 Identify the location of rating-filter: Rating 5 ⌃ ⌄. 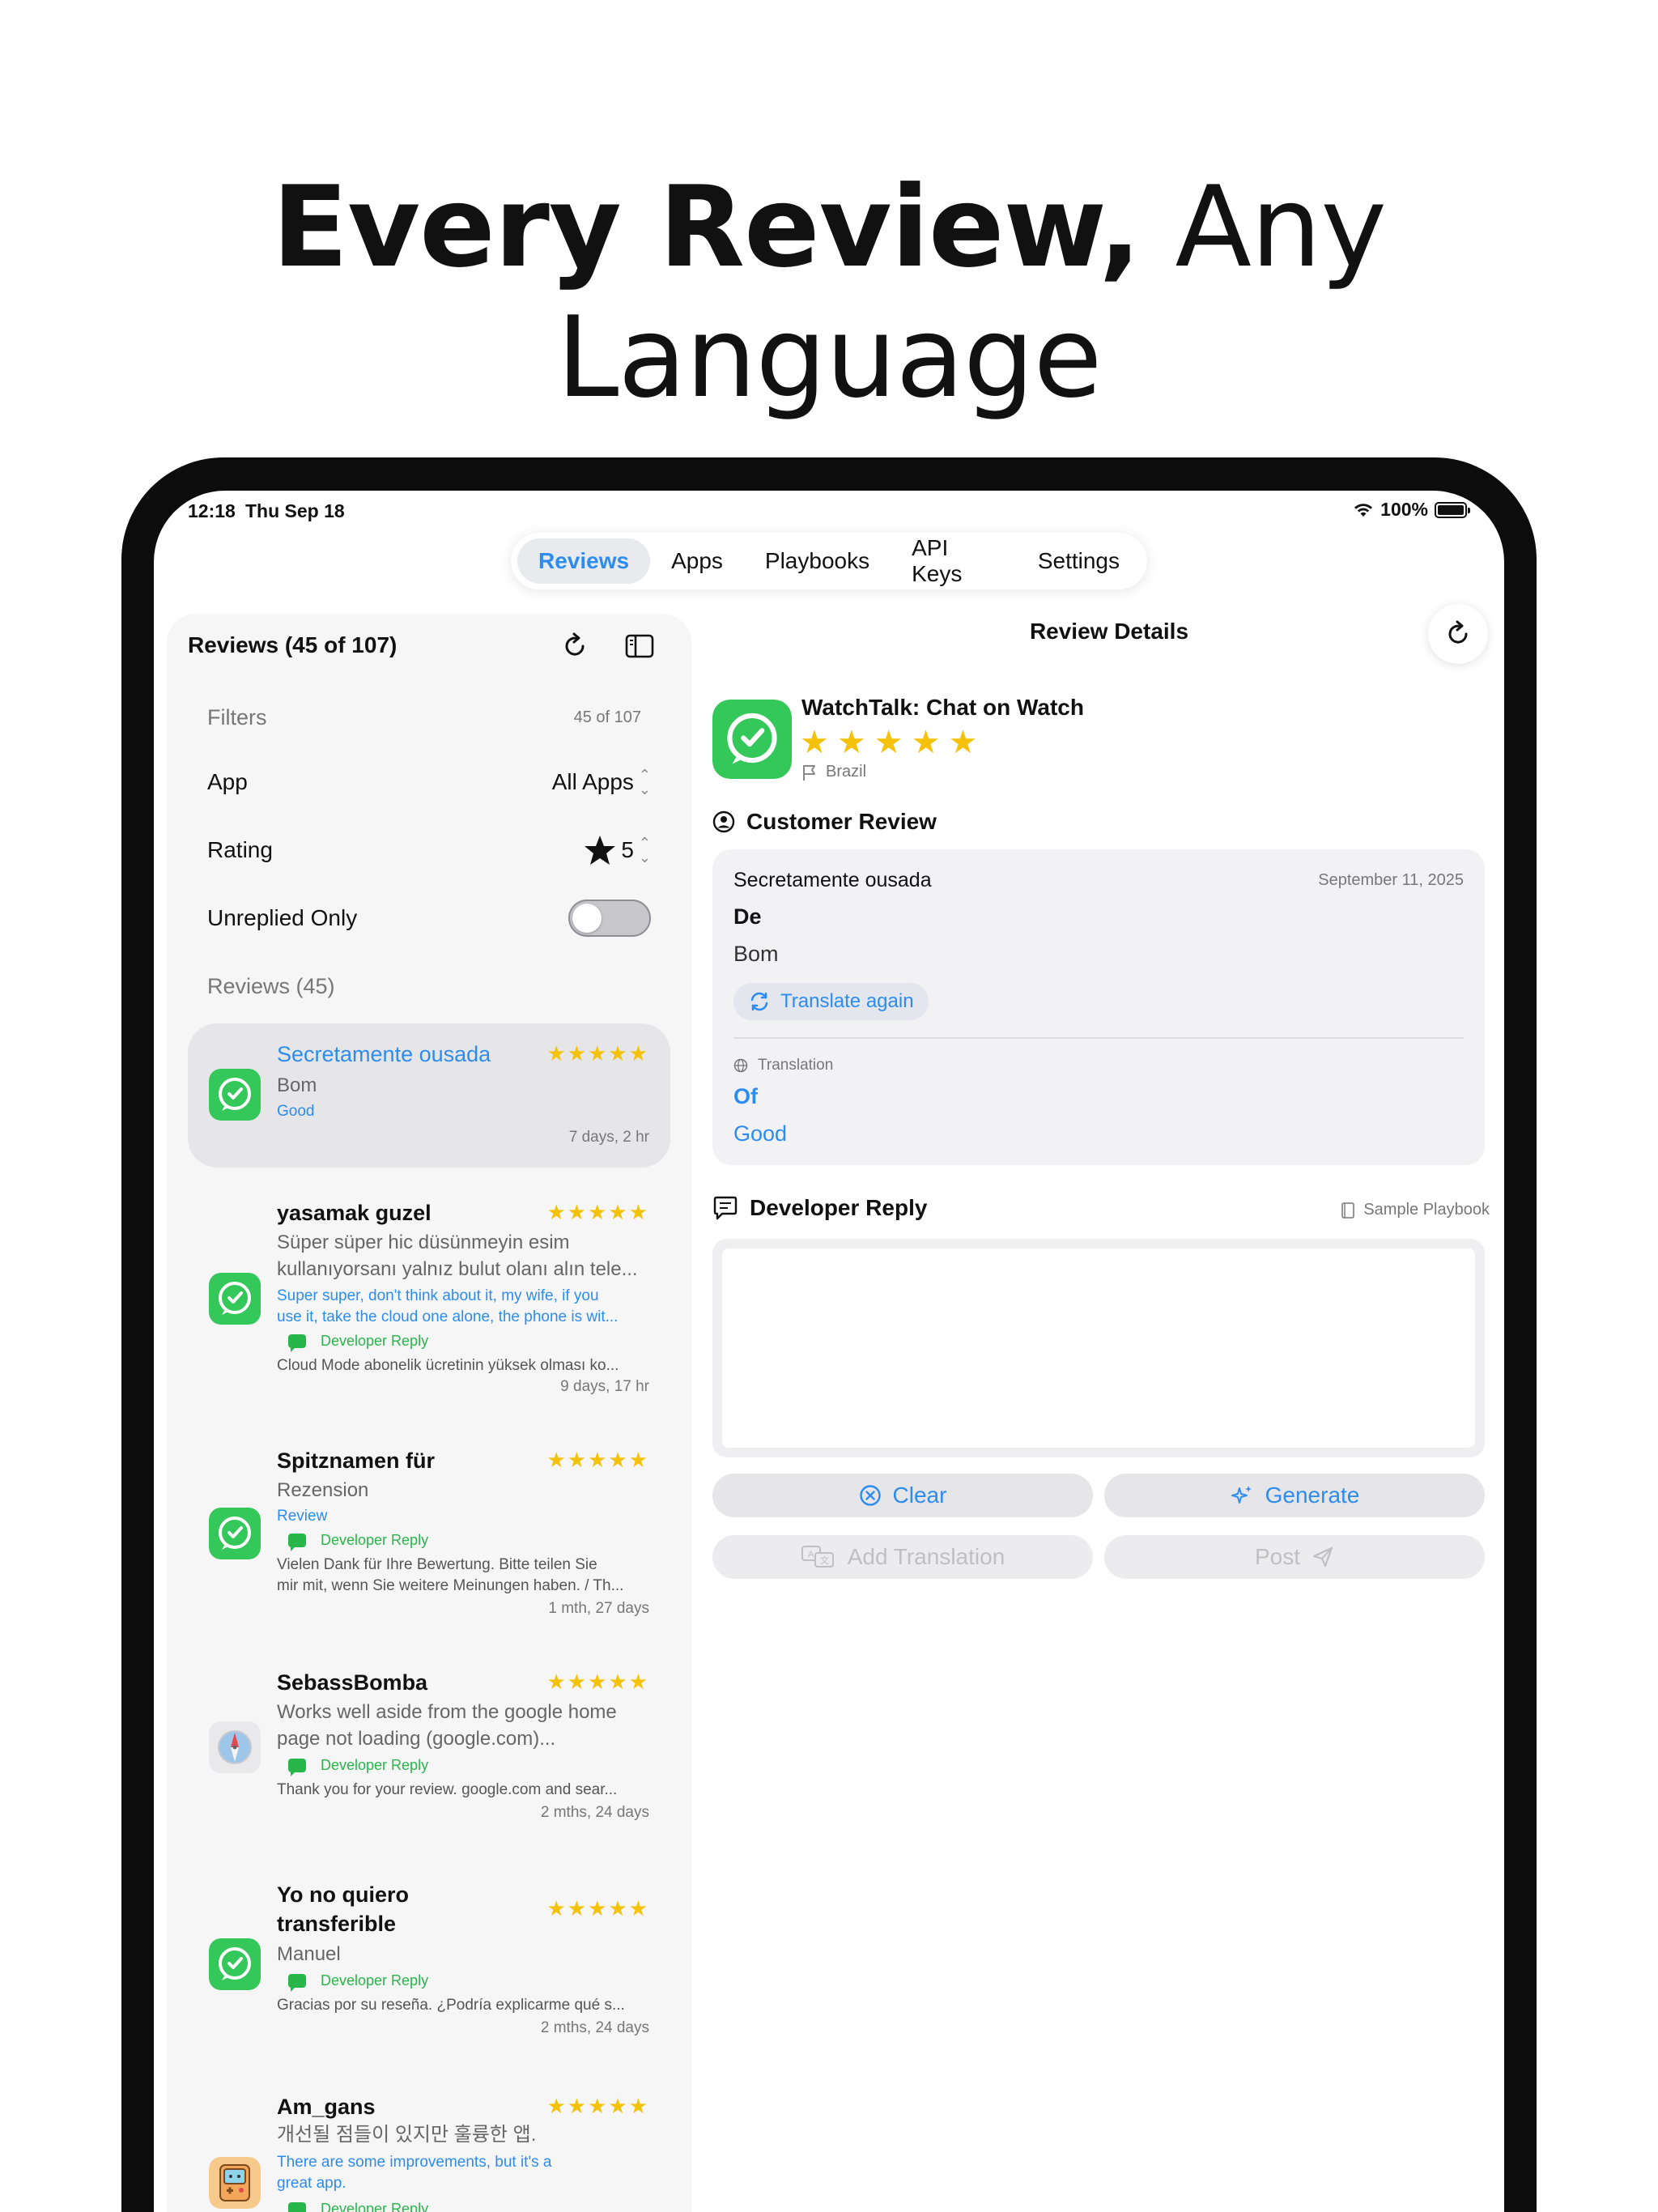
(429, 850).